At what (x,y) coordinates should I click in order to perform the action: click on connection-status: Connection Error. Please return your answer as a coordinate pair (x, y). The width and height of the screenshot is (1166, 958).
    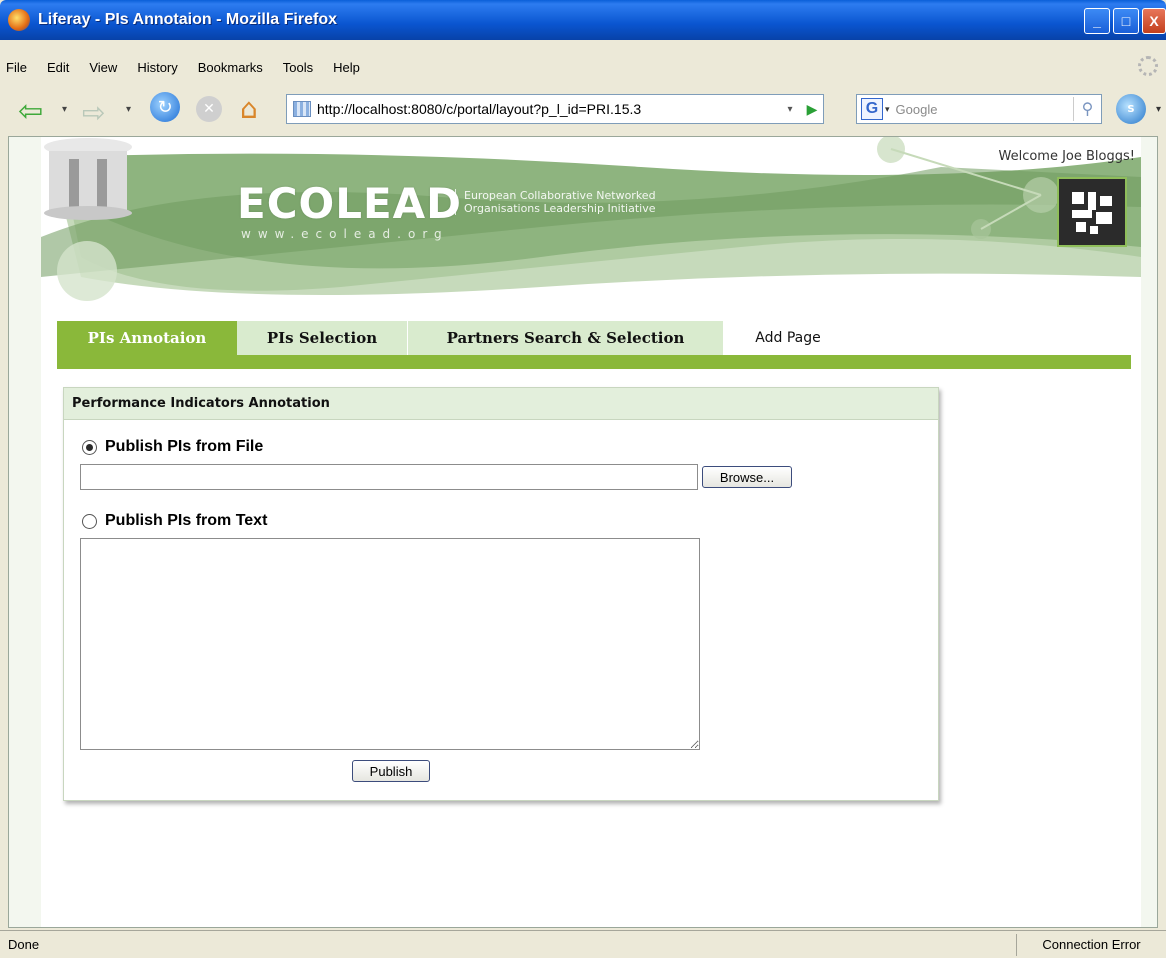
    Looking at the image, I should click on (1091, 944).